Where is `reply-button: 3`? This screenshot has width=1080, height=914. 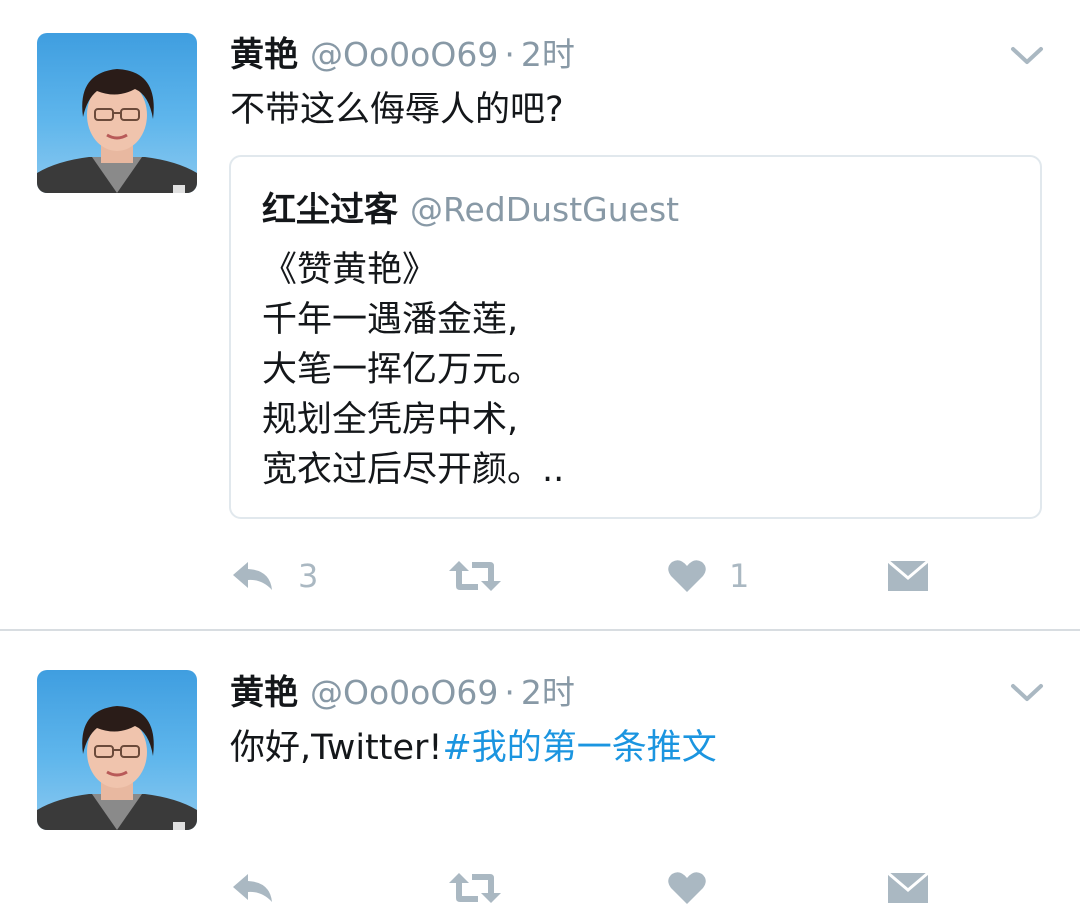
reply-button: 3 is located at coordinates (274, 576).